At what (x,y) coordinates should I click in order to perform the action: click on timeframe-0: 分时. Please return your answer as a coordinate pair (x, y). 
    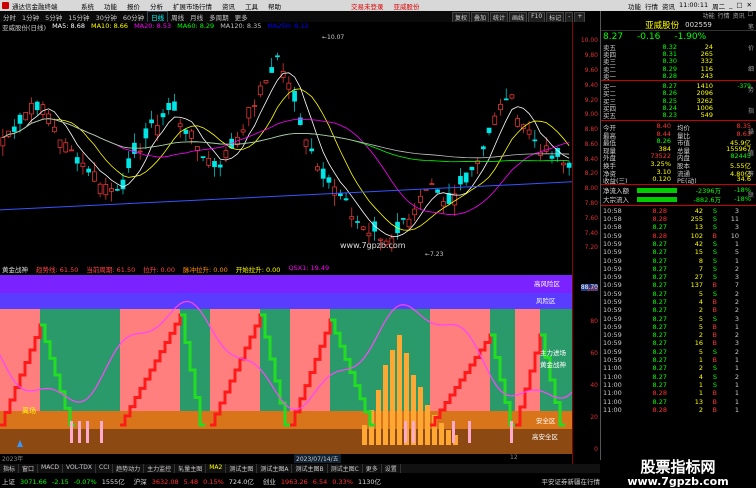
    Looking at the image, I should click on (9, 17).